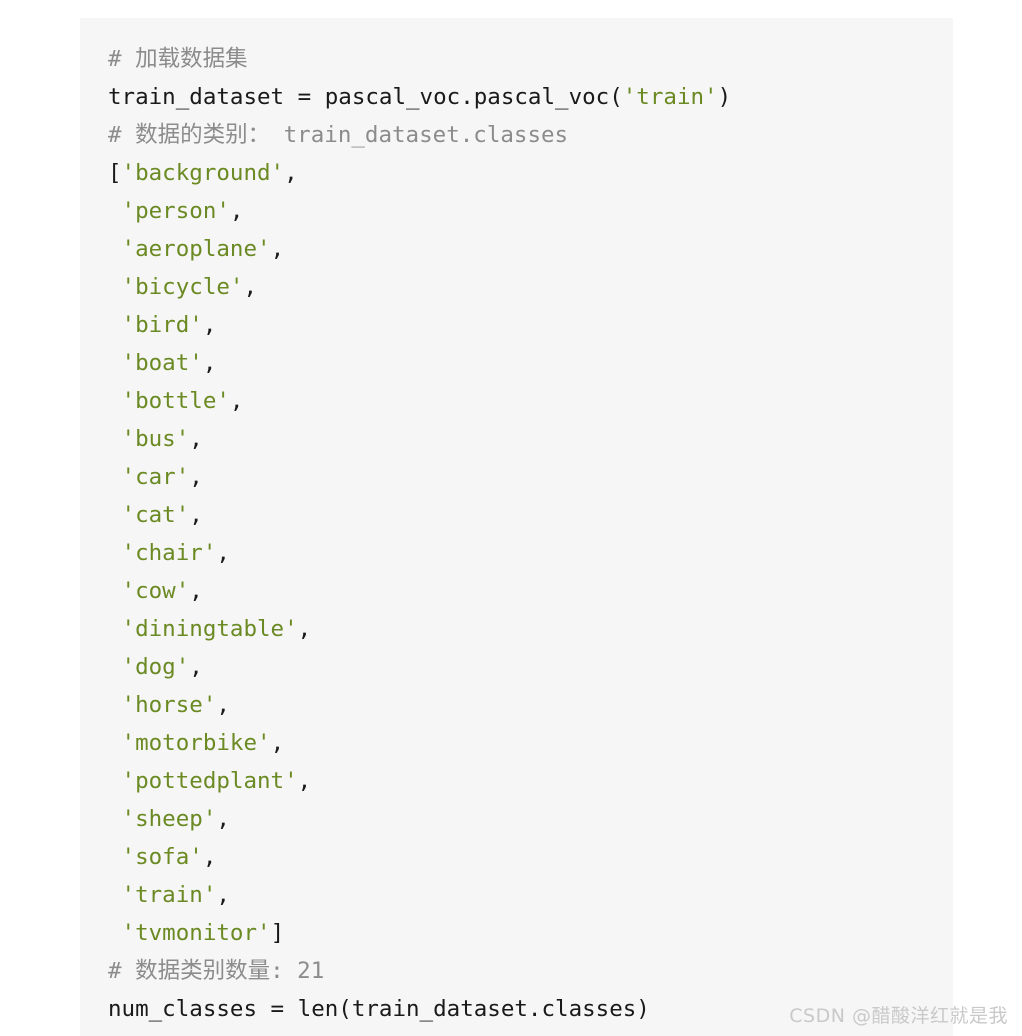  Describe the element at coordinates (530, 401) in the screenshot. I see `code-line: 'bottle',` at that location.